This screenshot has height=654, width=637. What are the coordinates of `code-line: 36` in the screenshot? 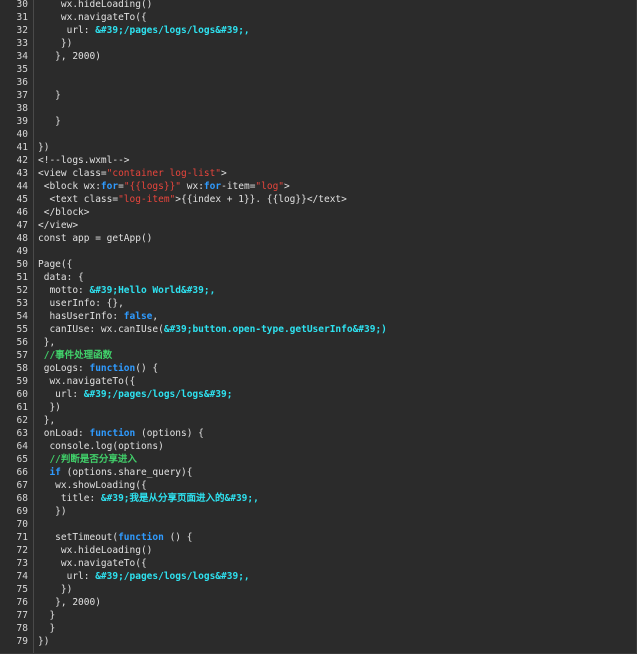 It's located at (318, 82).